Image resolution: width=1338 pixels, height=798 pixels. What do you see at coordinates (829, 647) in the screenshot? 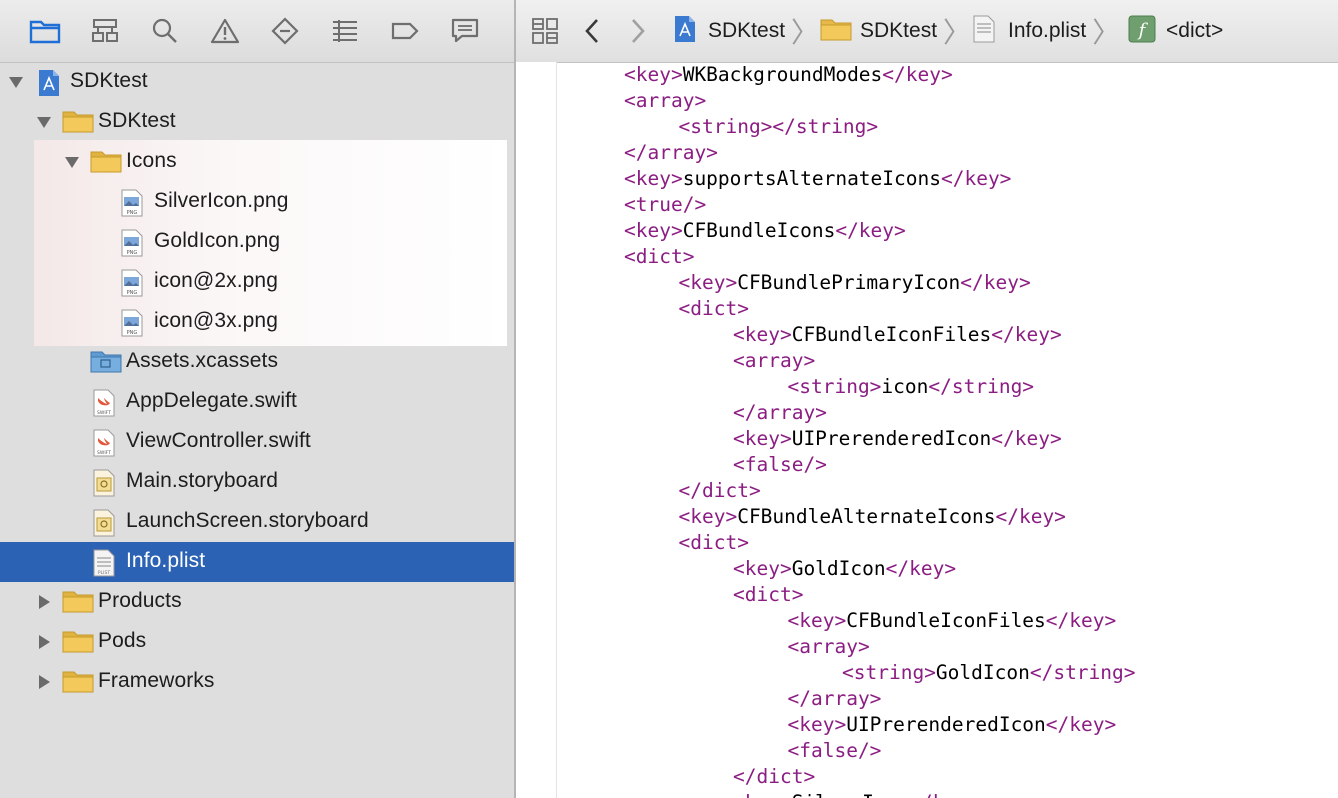
I see `code-line: <array>` at bounding box center [829, 647].